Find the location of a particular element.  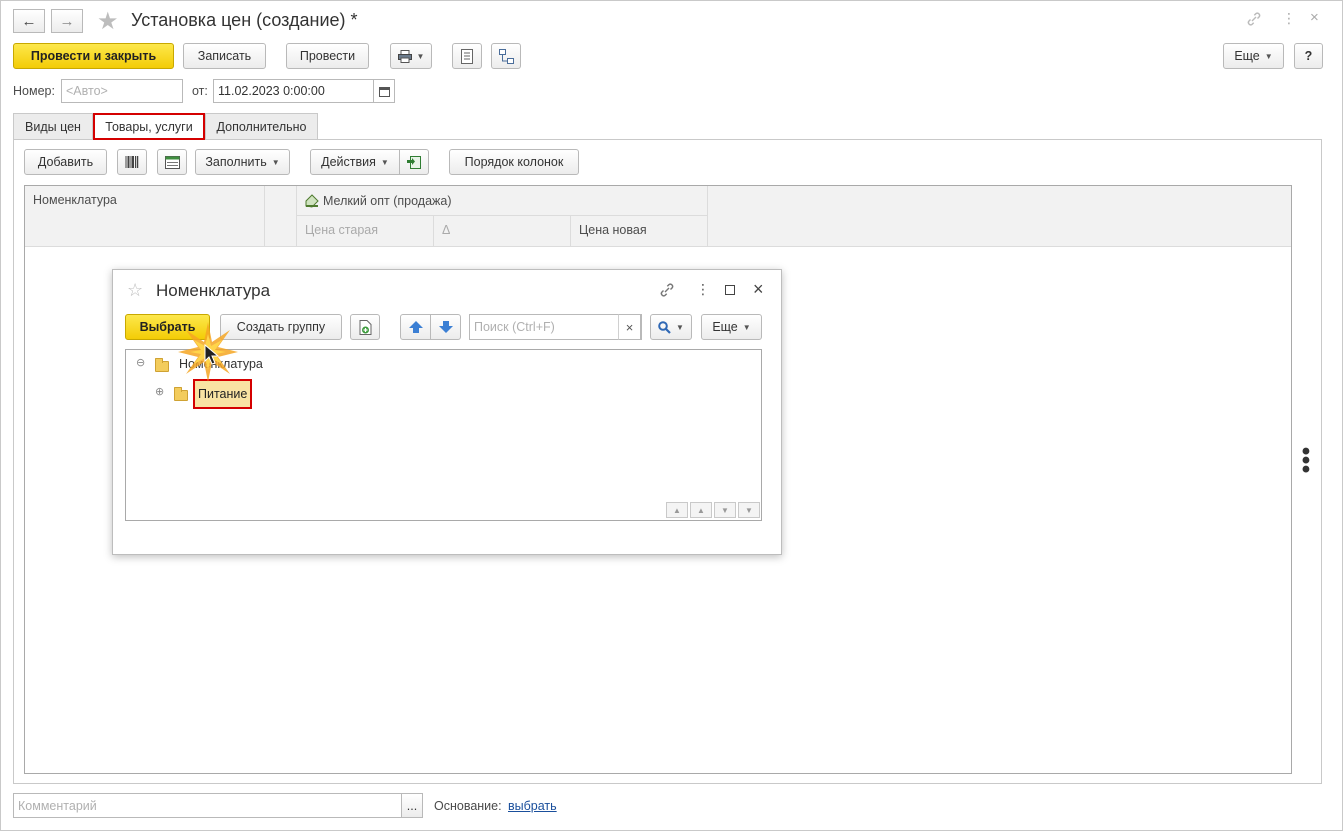

scroll-down-button: ▼ is located at coordinates (725, 510).